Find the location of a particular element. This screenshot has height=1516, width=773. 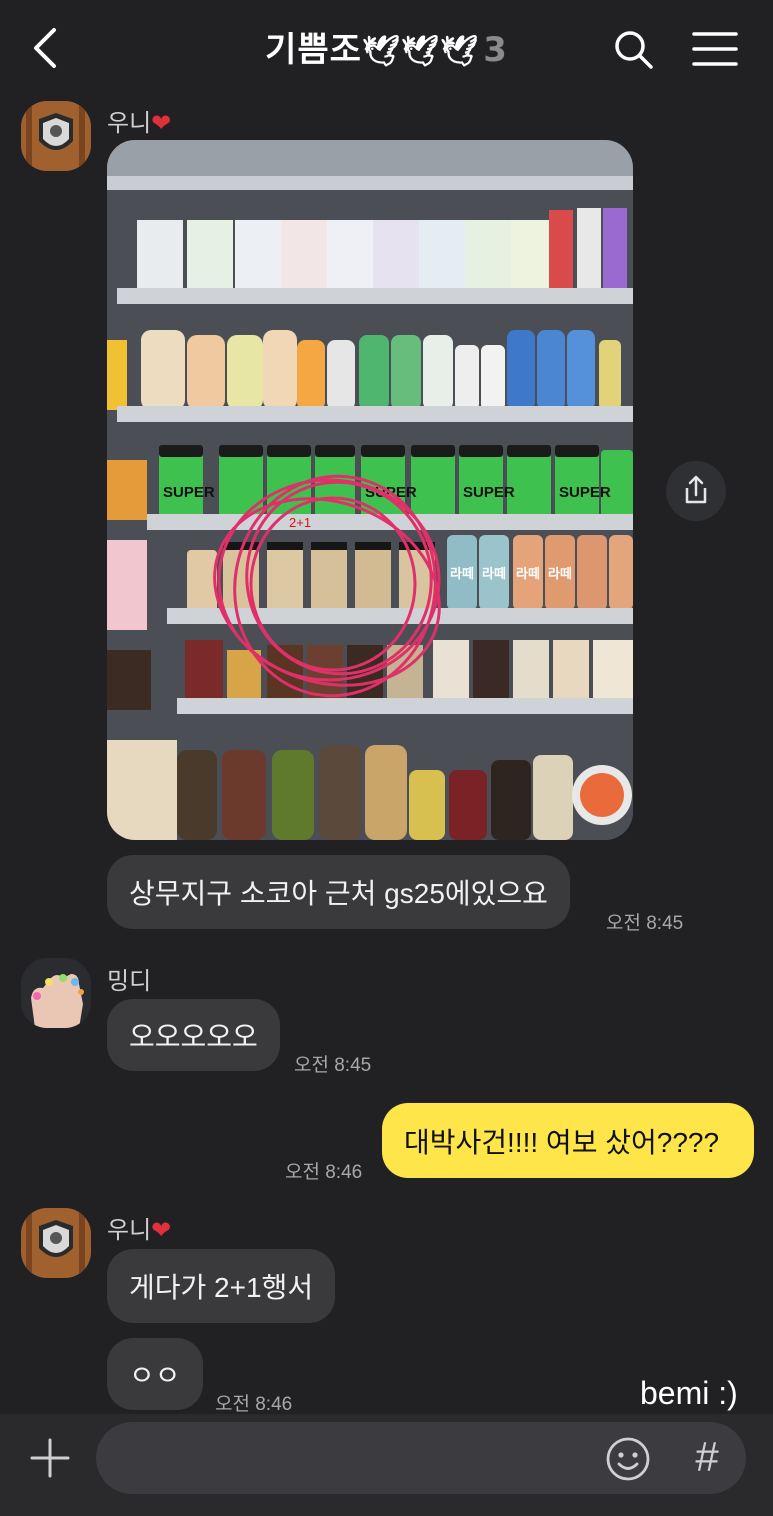

search-icon is located at coordinates (634, 50).